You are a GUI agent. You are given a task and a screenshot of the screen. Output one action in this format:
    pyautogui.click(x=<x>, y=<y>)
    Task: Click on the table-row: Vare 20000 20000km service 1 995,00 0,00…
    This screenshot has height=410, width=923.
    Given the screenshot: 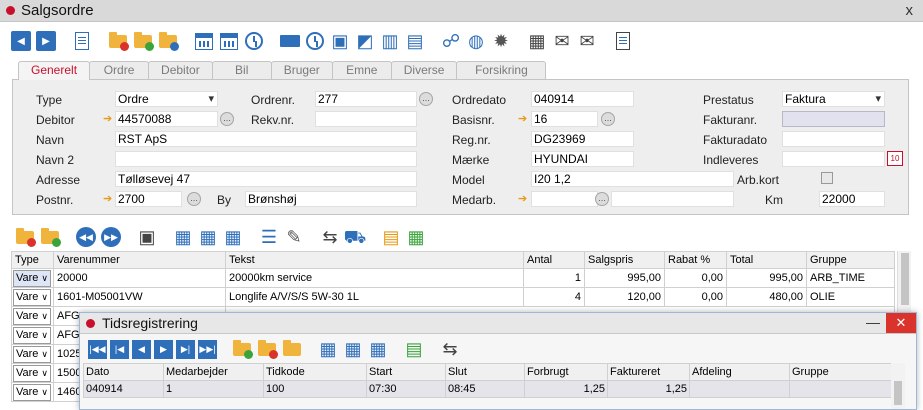 What is the action you would take?
    pyautogui.click(x=453, y=278)
    